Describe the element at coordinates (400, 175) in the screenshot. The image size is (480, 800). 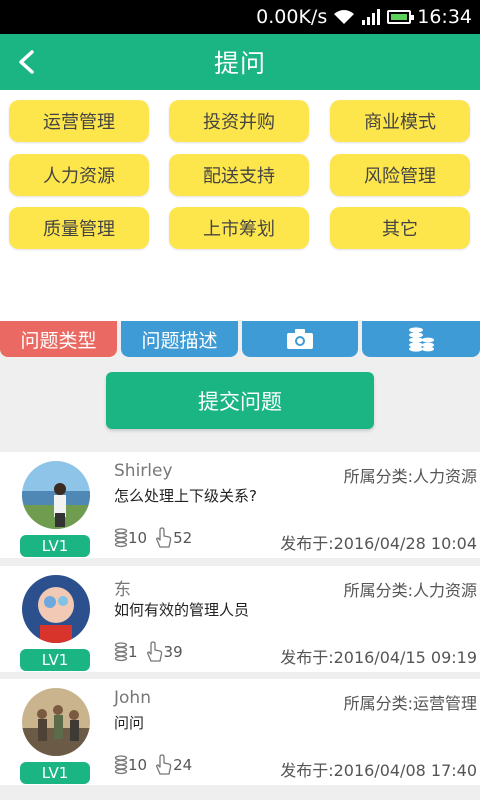
I see `category-button-risk: 风险管理` at that location.